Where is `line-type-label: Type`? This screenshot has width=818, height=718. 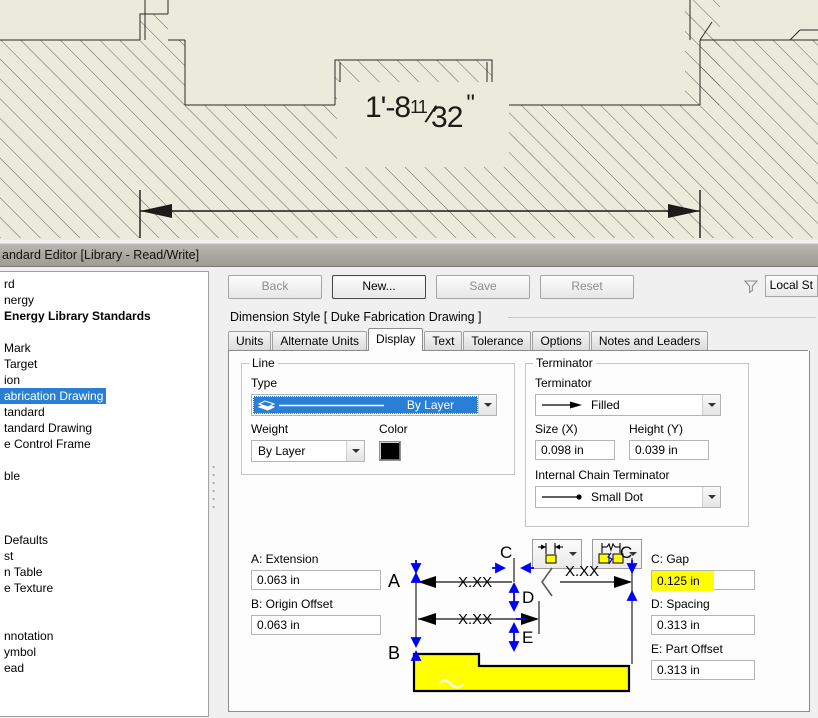 line-type-label: Type is located at coordinates (264, 383).